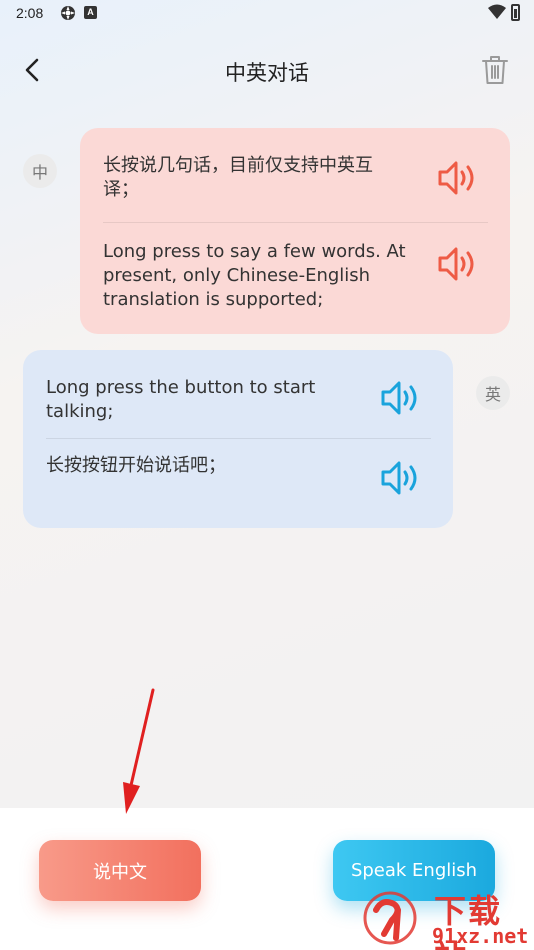 The image size is (534, 950). I want to click on battery-icon, so click(515, 12).